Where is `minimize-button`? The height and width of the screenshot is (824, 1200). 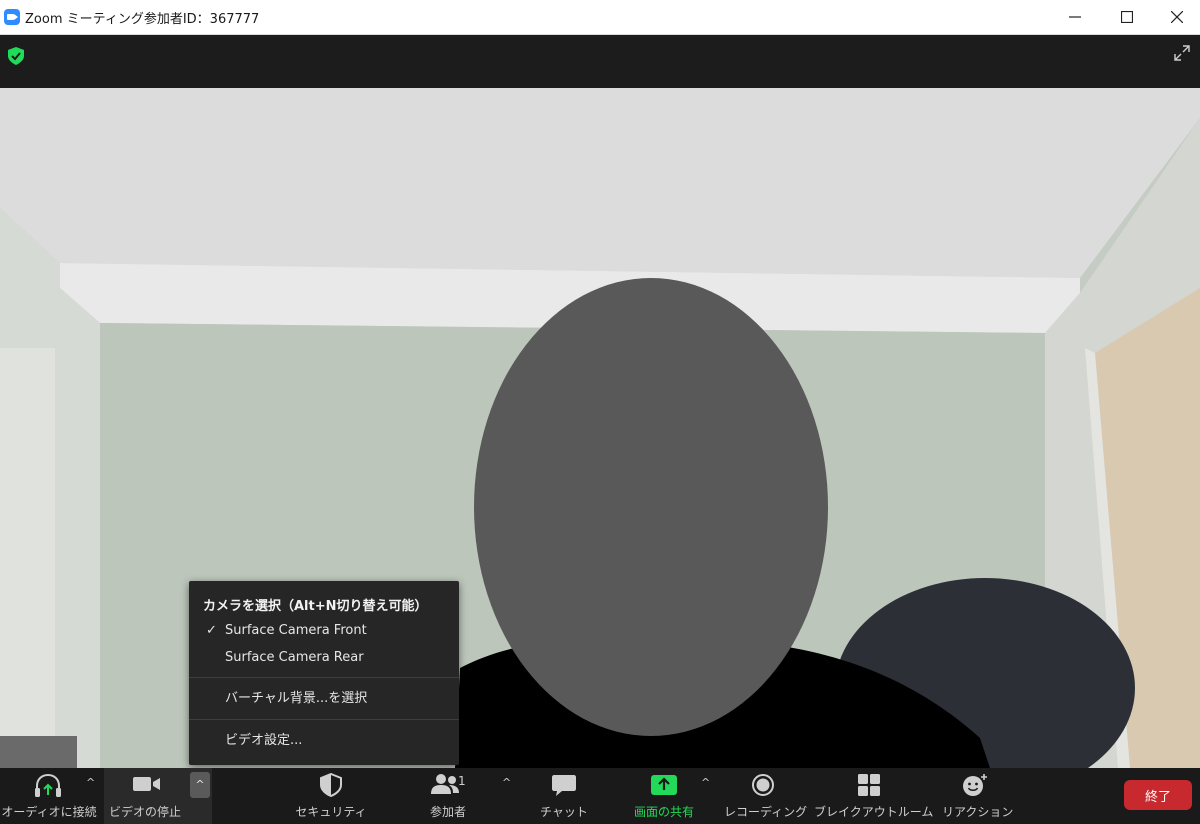
minimize-button is located at coordinates (1075, 17).